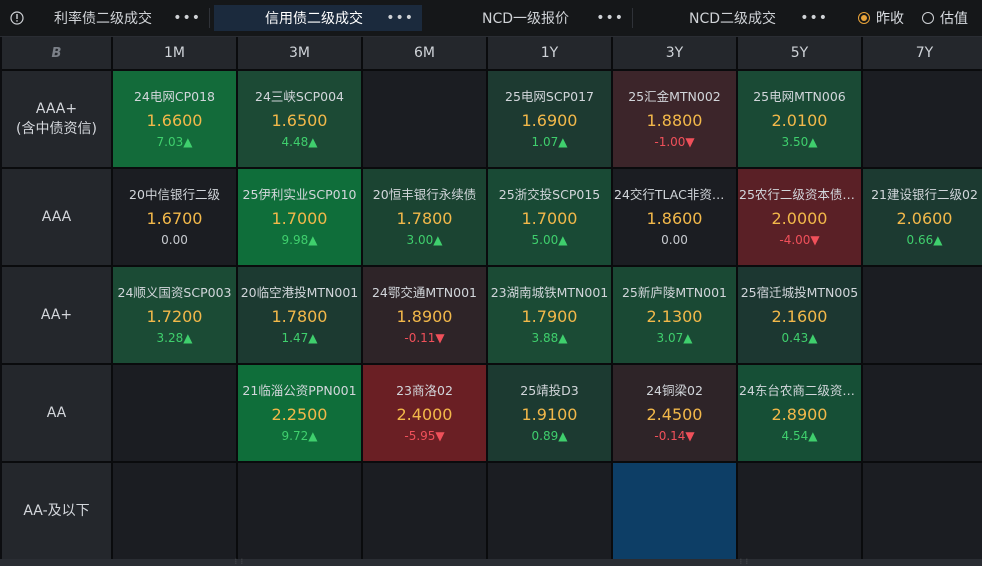  I want to click on radio-prev-close: 昨收, so click(881, 18).